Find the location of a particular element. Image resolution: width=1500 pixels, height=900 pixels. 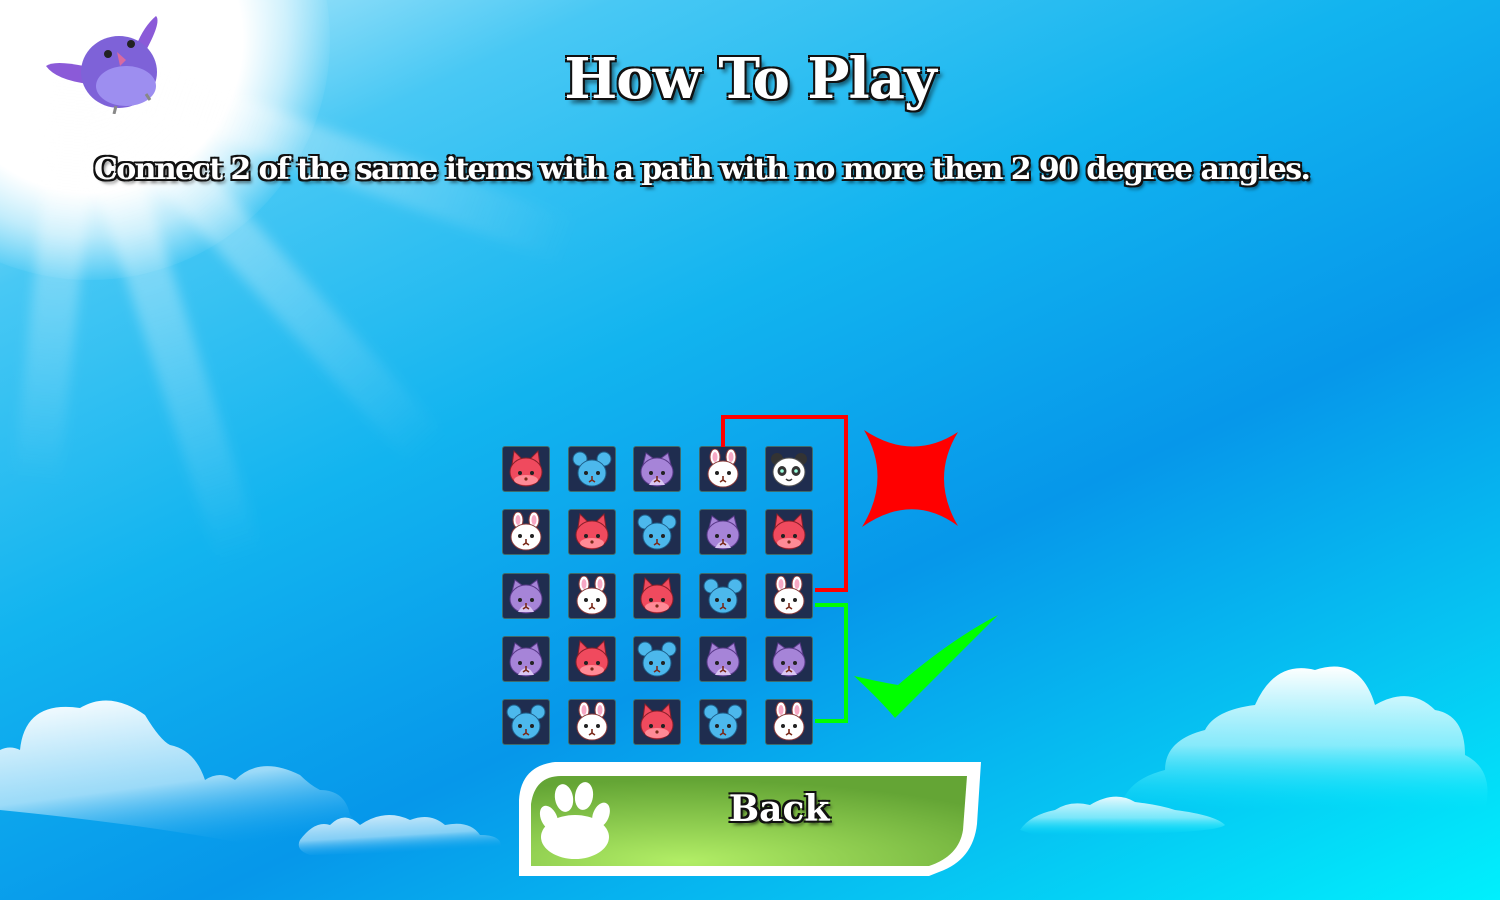

cloud-left is located at coordinates (250, 780).